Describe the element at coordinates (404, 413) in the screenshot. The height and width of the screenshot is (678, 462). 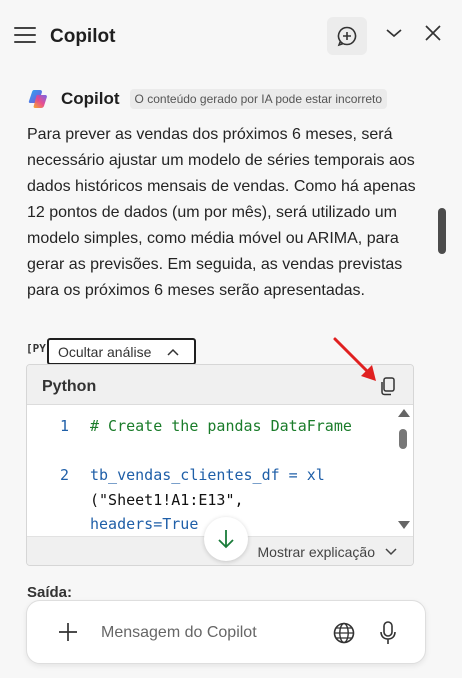
I see `scroll-up-arrow` at that location.